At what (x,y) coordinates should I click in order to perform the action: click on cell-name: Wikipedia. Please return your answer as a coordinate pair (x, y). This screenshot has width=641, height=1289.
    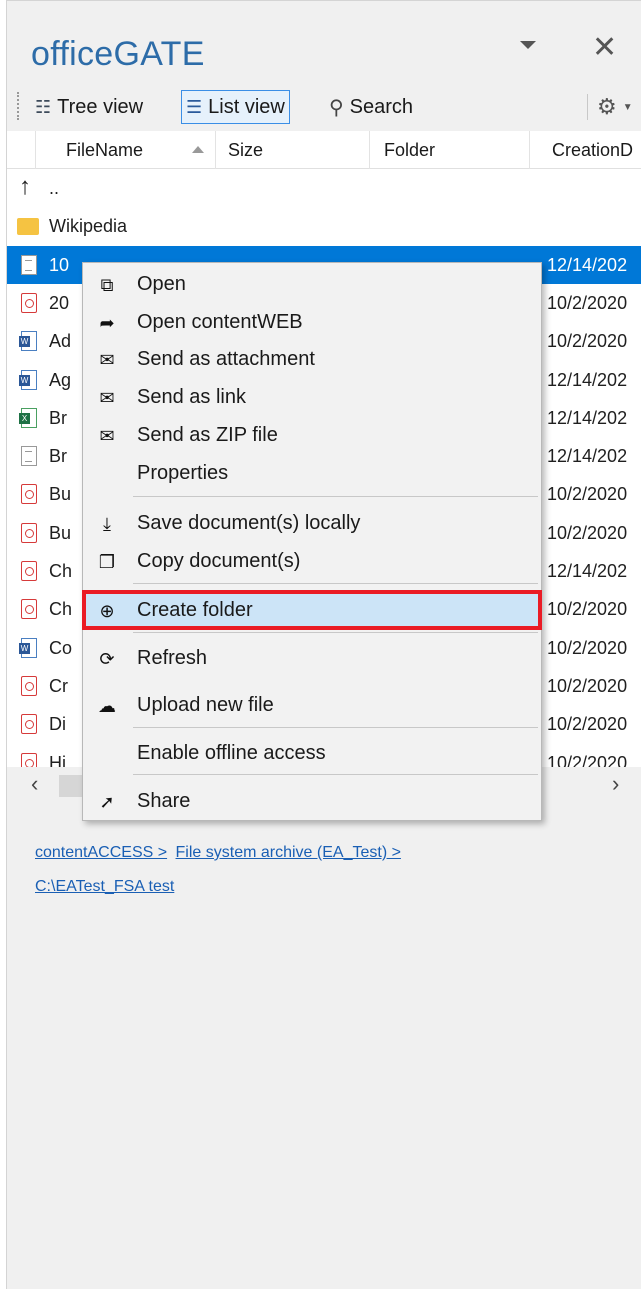
    Looking at the image, I should click on (88, 226).